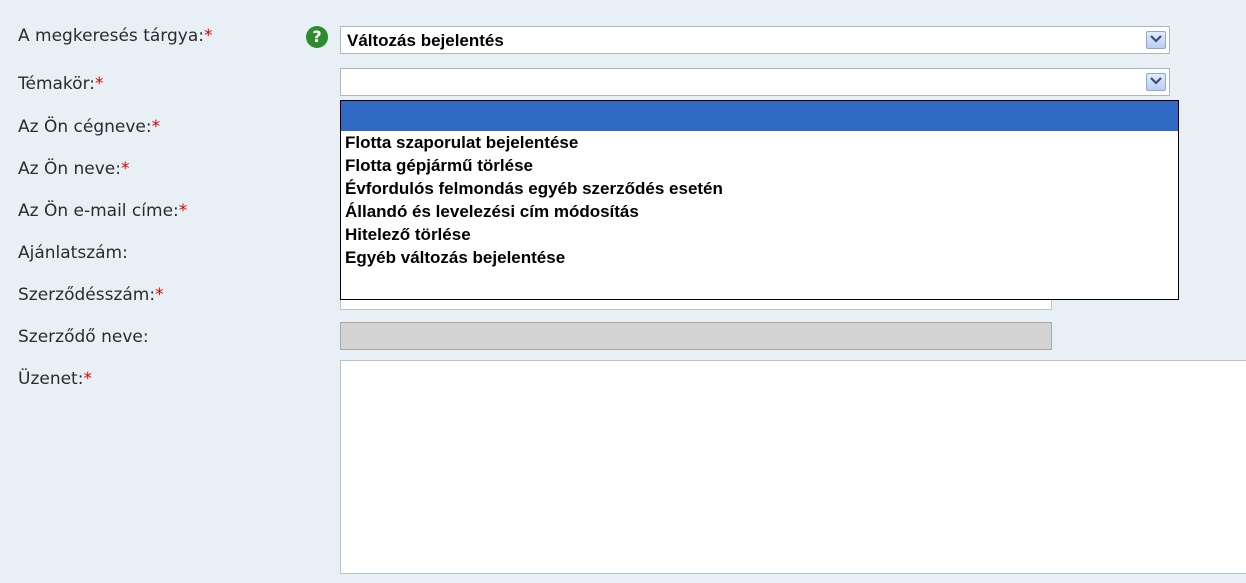 The height and width of the screenshot is (583, 1246). I want to click on topic-label: Témakör:*, so click(61, 84).